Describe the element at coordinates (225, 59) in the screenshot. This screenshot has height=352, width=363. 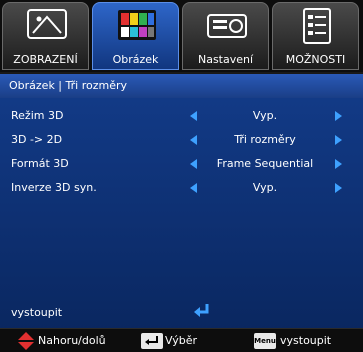
I see `tab-label: Nastavení` at that location.